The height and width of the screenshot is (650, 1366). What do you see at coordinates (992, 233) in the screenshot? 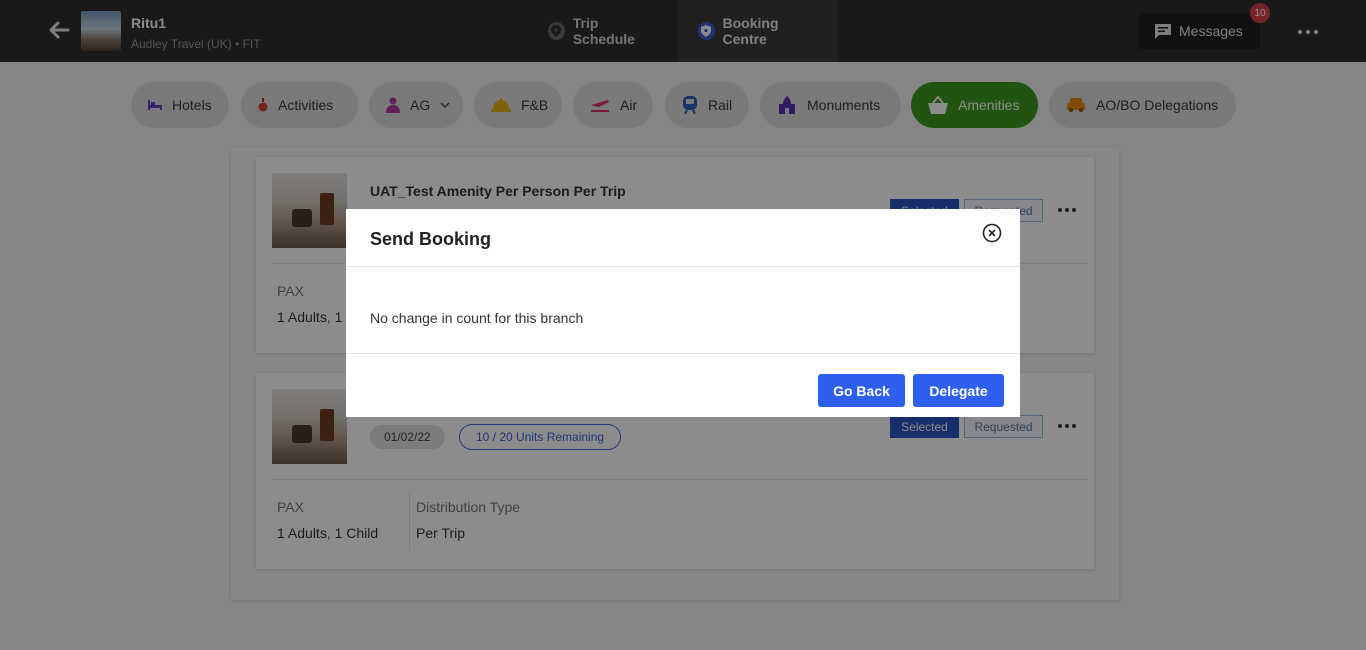
I see `close-icon` at bounding box center [992, 233].